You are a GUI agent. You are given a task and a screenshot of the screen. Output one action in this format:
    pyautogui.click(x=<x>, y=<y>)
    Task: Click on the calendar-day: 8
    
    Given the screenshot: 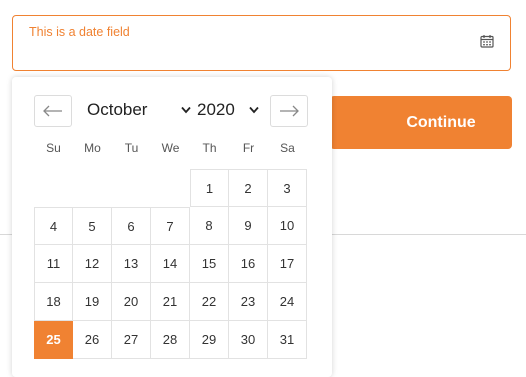 What is the action you would take?
    pyautogui.click(x=209, y=226)
    